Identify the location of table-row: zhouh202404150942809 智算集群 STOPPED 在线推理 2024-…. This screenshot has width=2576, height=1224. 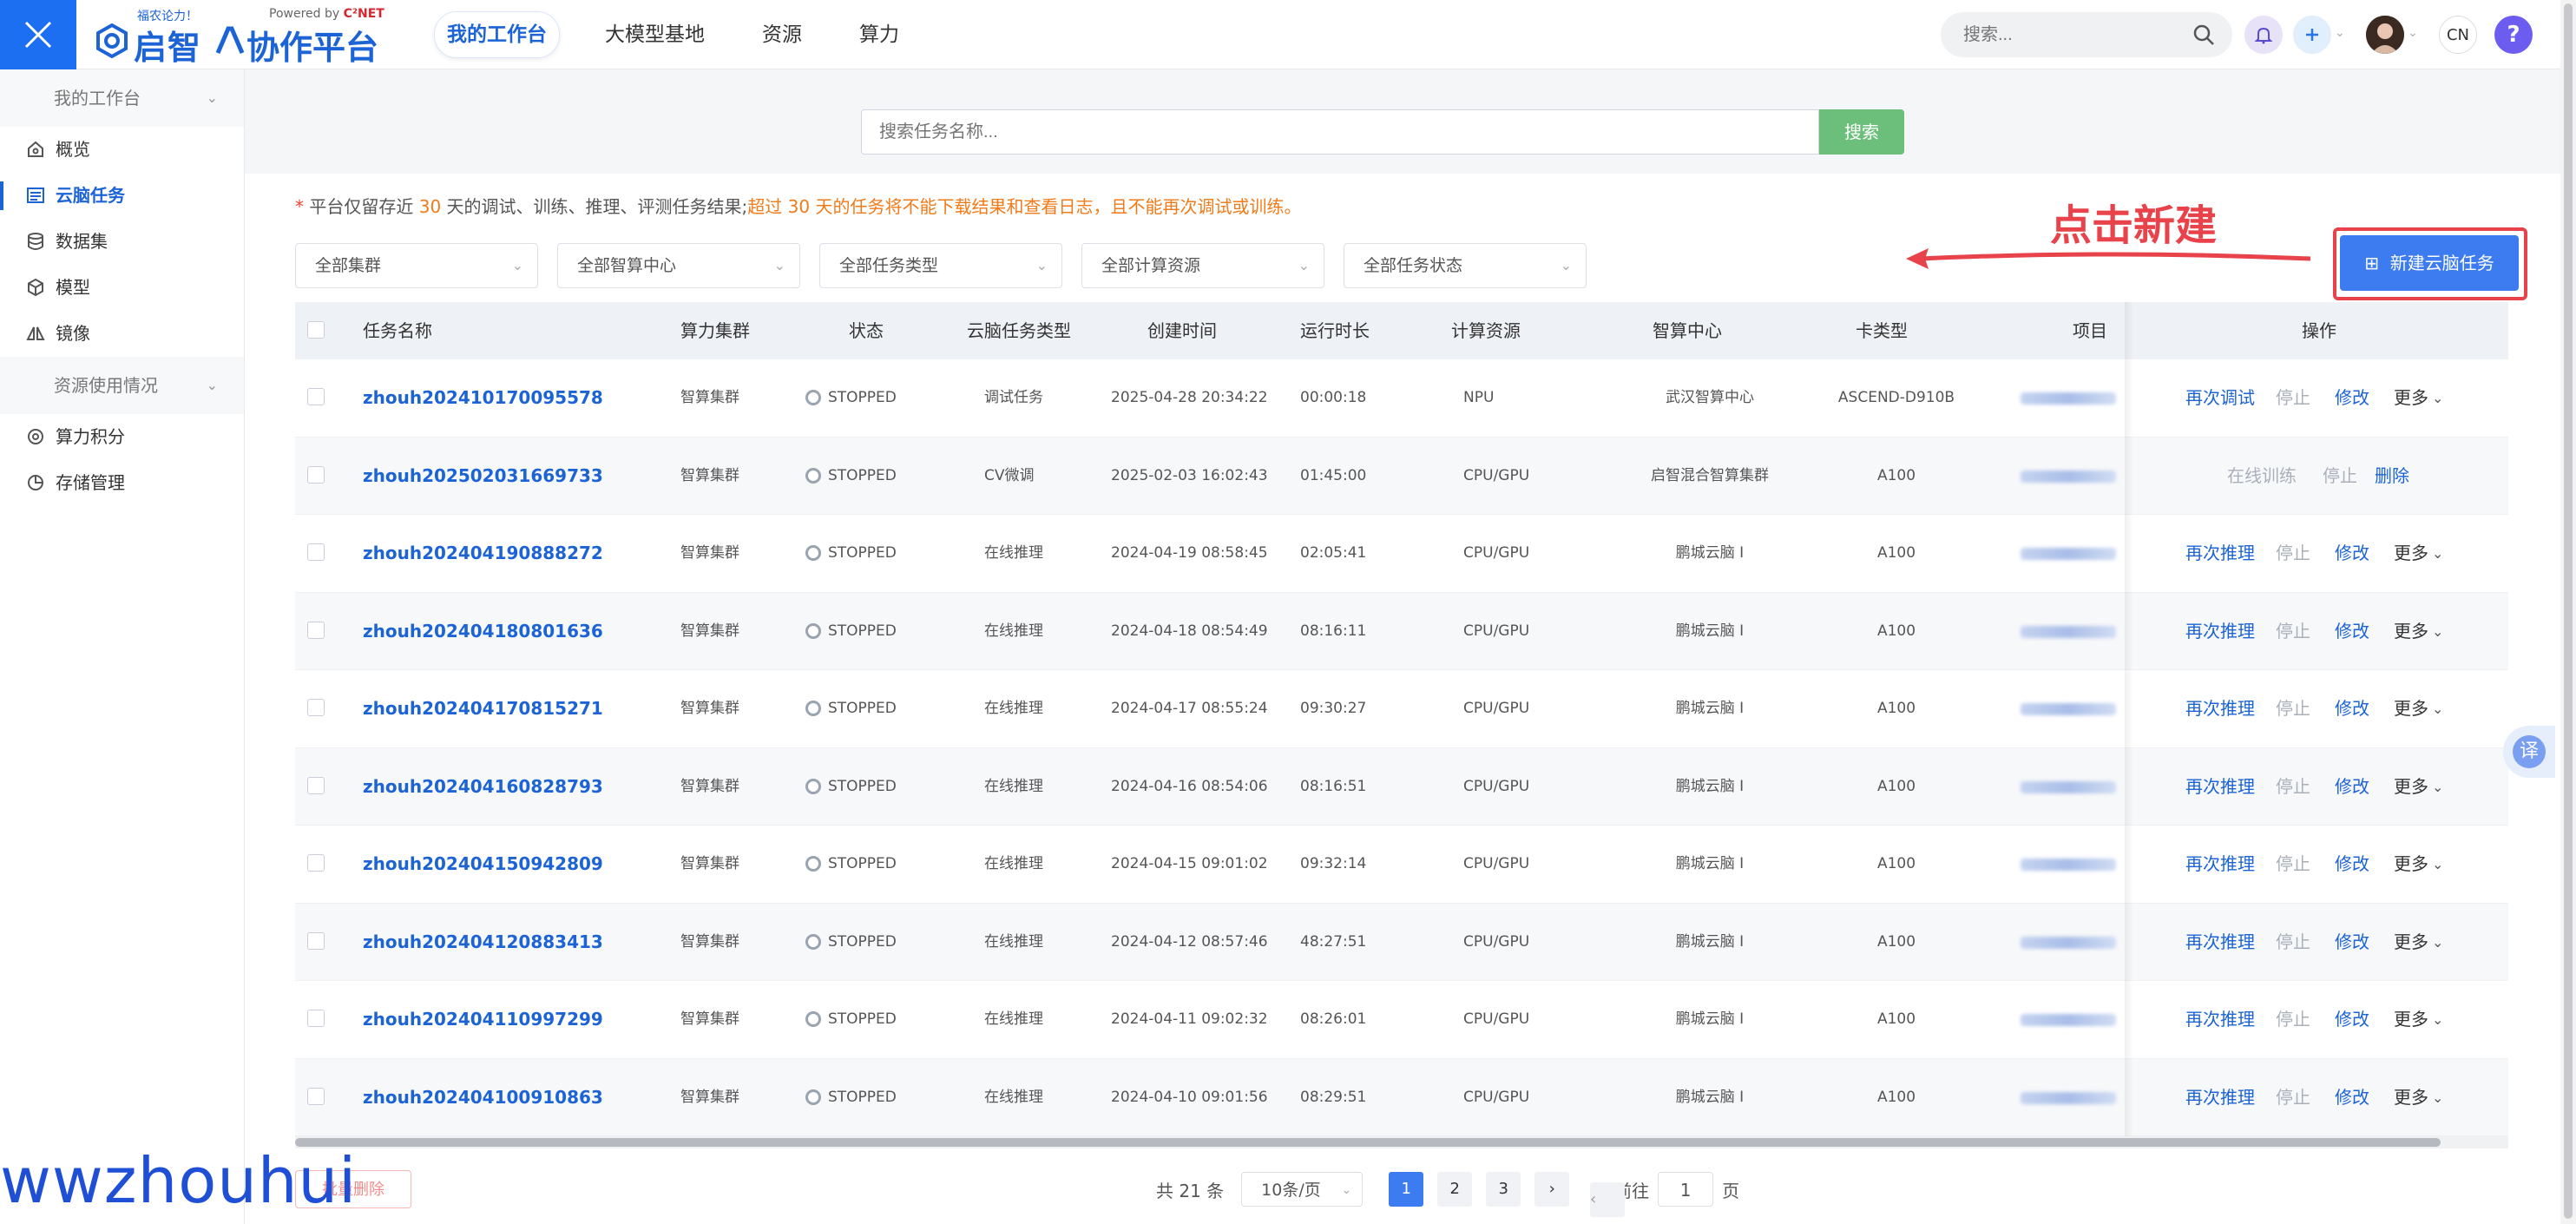
(1401, 865).